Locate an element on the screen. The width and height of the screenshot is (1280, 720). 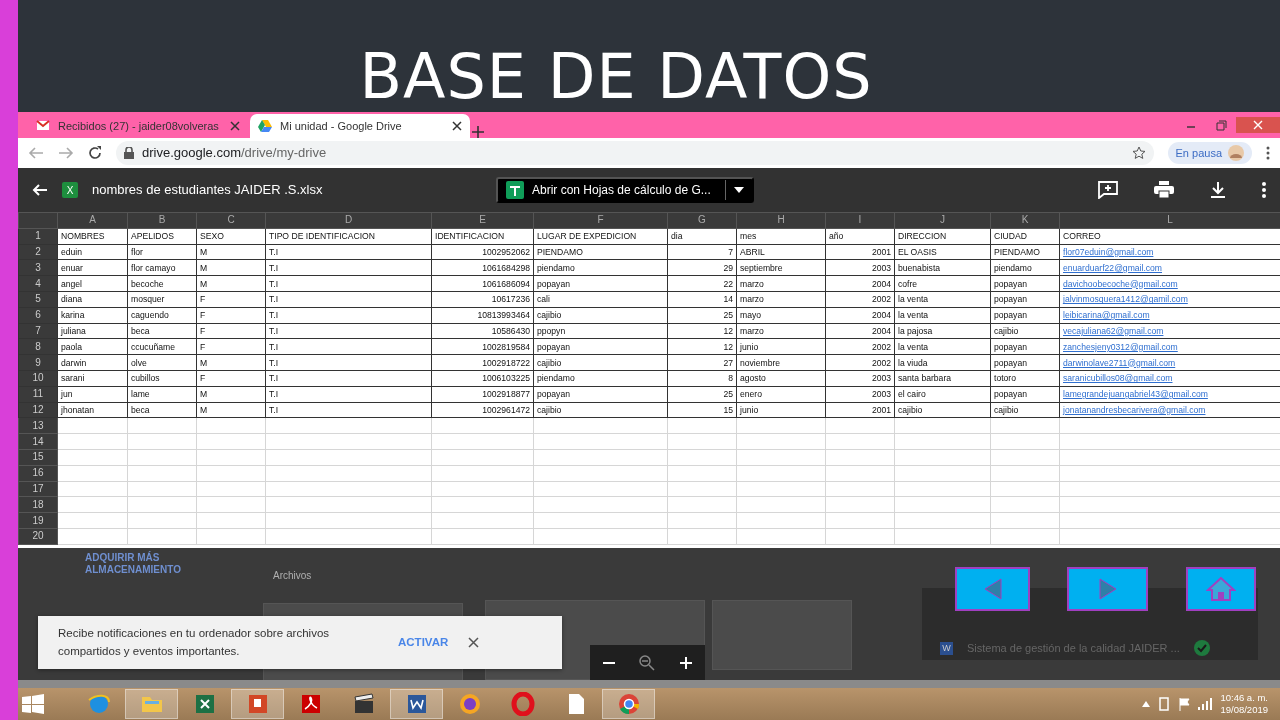
previous-slide-button is located at coordinates (992, 589).